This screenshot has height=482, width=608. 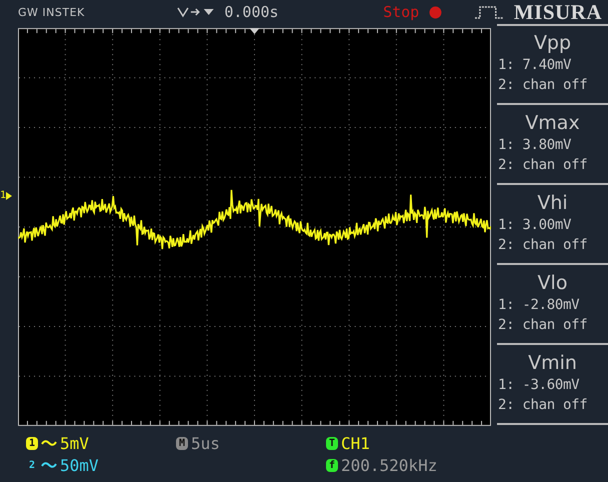 What do you see at coordinates (332, 465) in the screenshot?
I see `frequency-badge: f` at bounding box center [332, 465].